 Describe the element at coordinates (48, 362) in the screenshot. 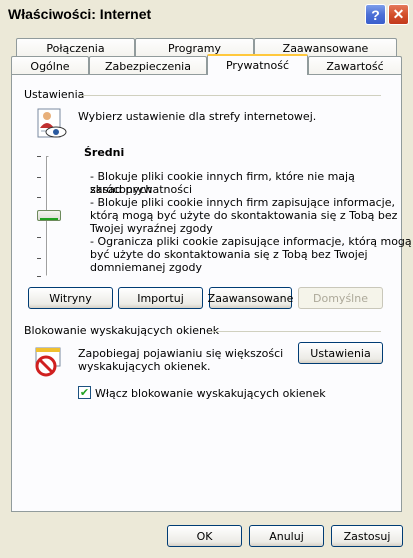

I see `no-popup-icon` at that location.